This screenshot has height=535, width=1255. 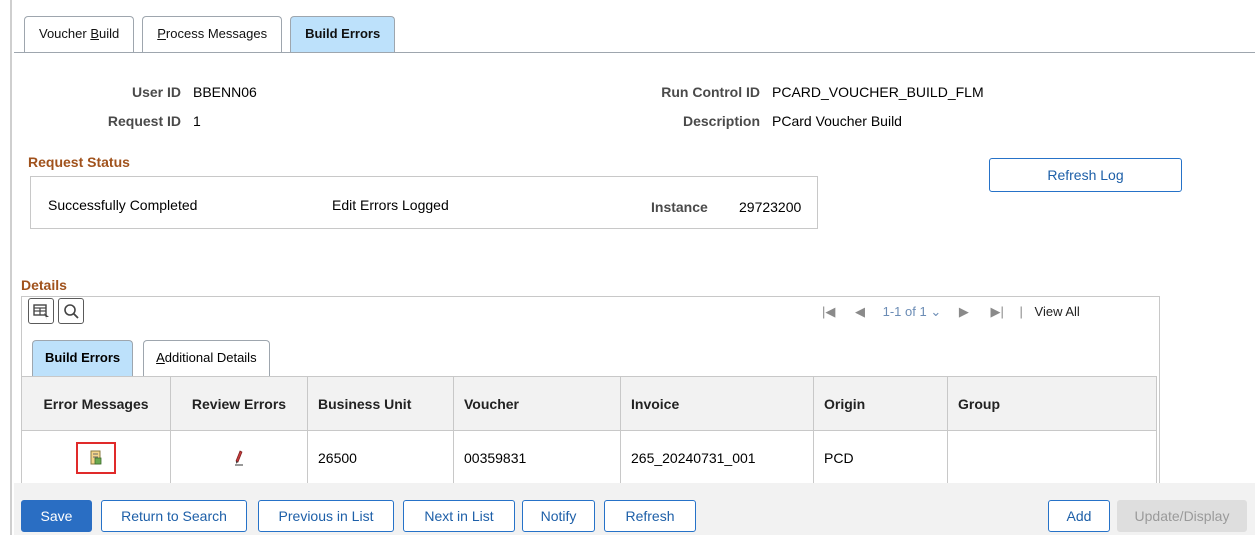 I want to click on col-business-unit: Business Unit, so click(x=380, y=403).